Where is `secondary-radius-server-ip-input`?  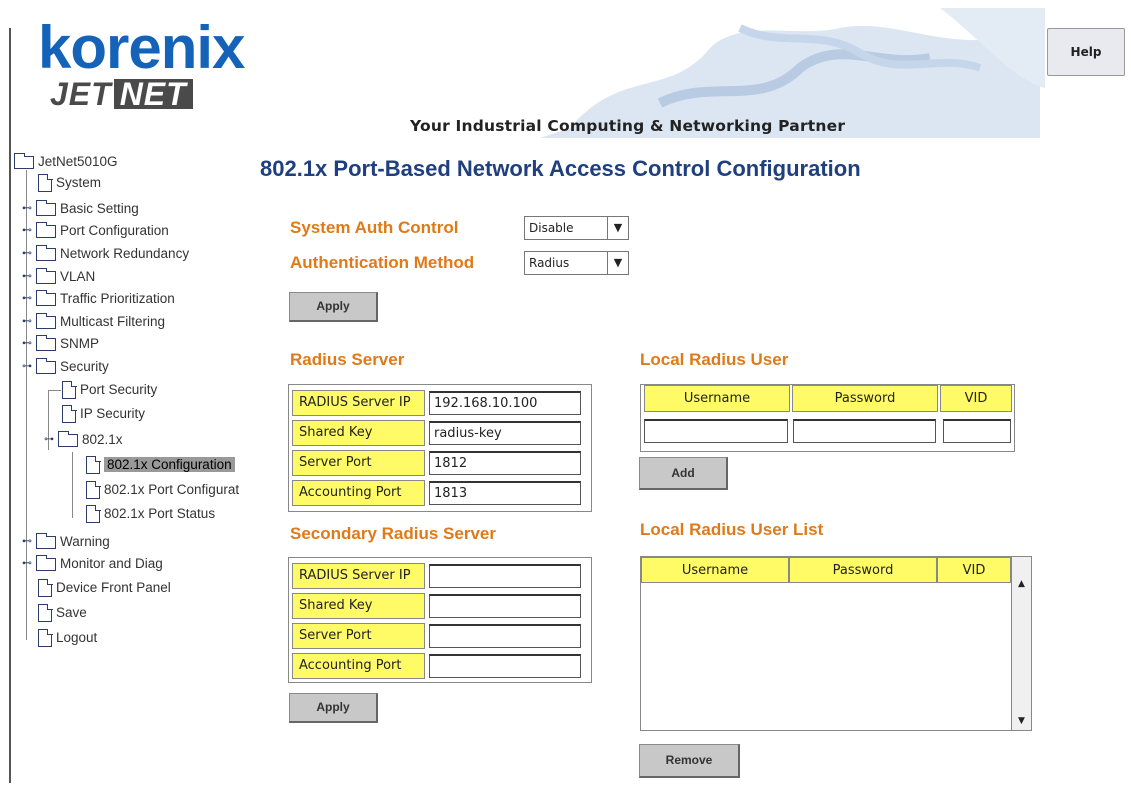 secondary-radius-server-ip-input is located at coordinates (505, 576).